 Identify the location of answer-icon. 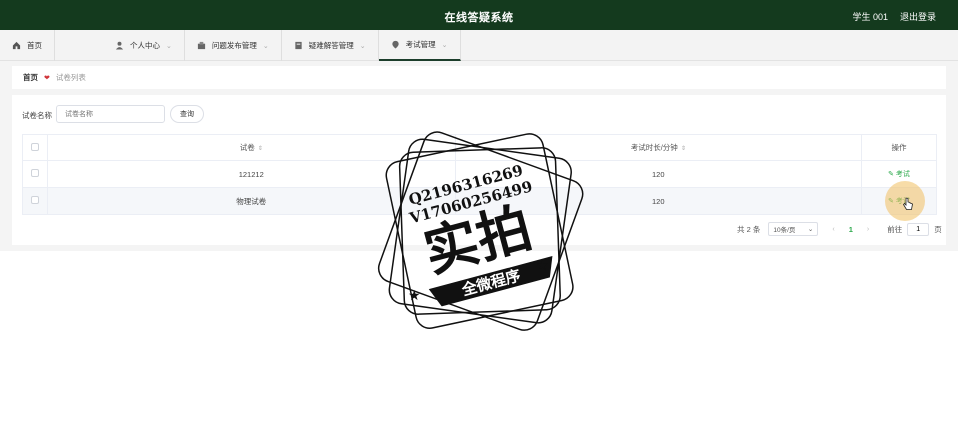
(298, 45).